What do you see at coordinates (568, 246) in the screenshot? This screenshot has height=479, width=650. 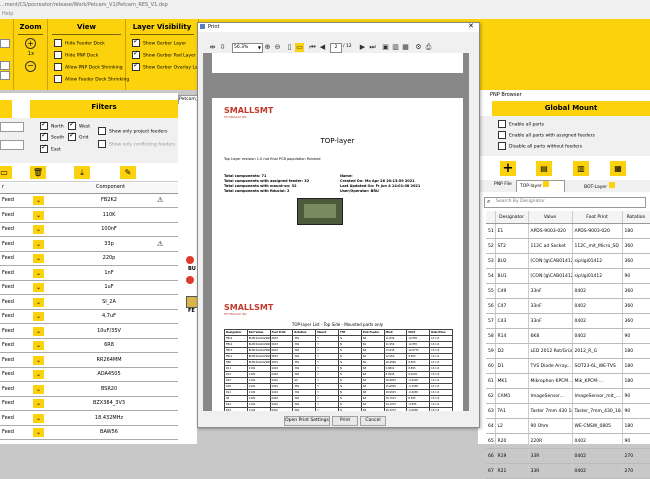 I see `table-row: 52 ST2 112C ad Socket 112C_mit_Micro_SD 360` at bounding box center [568, 246].